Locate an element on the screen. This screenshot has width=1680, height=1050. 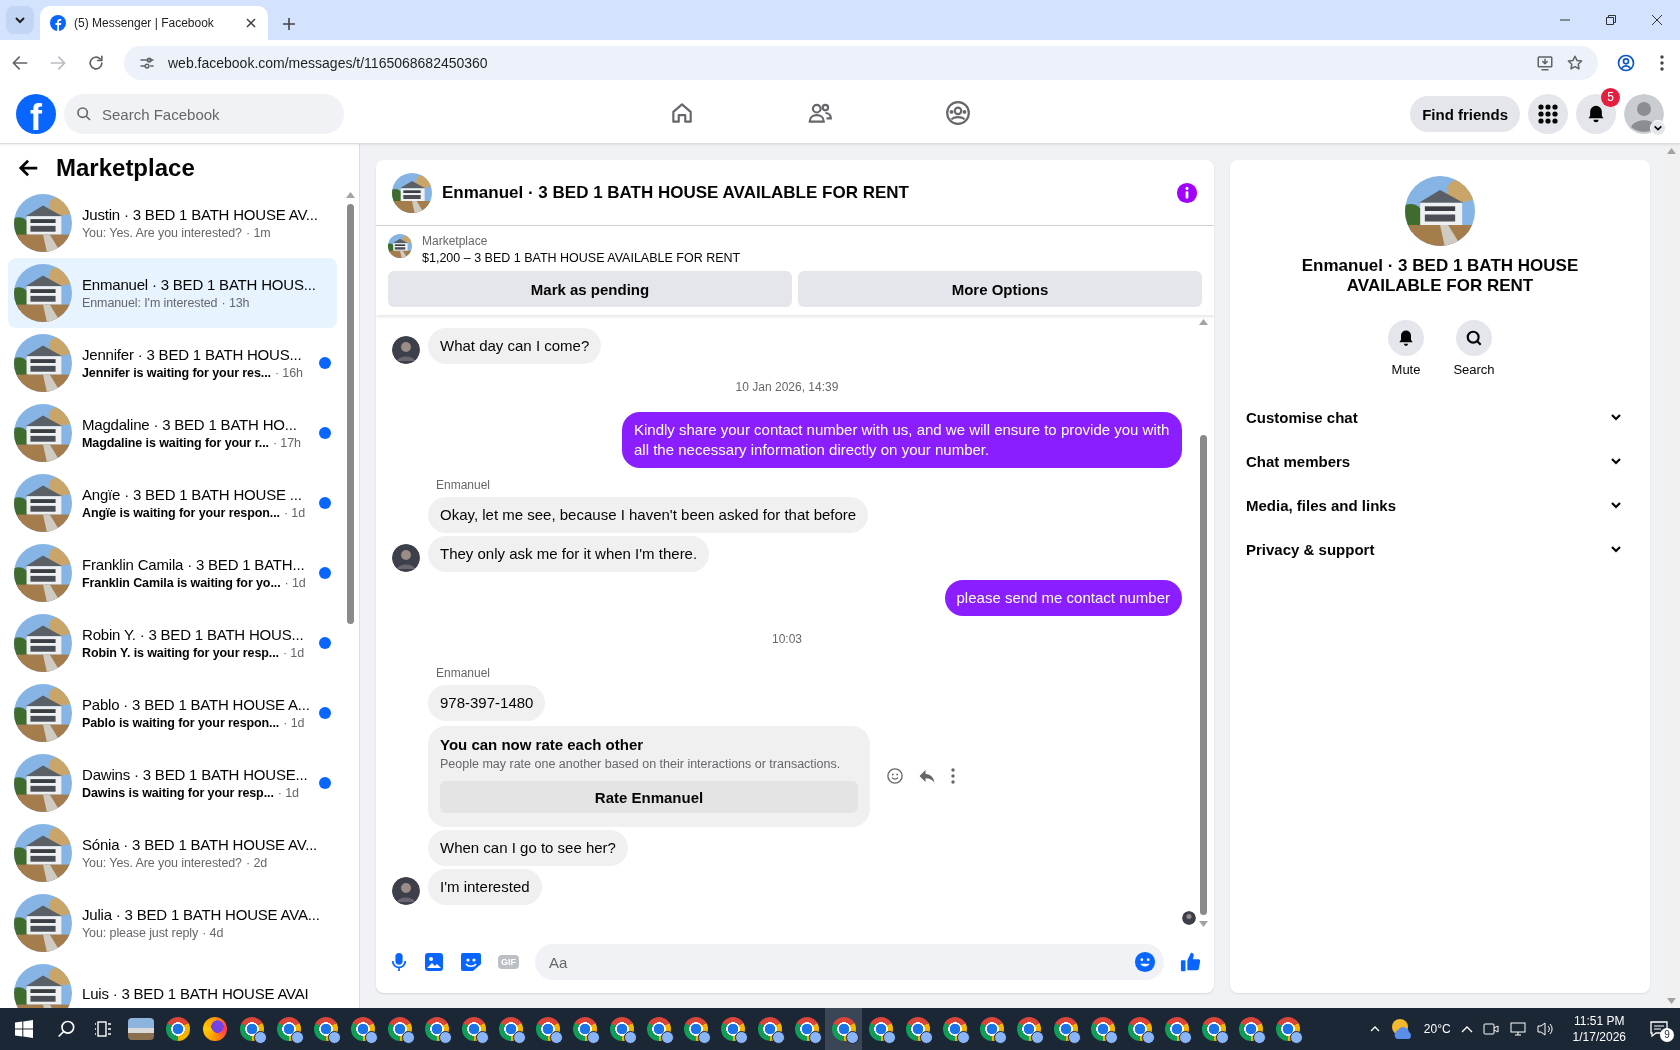
clock-date: 1/17/2026 is located at coordinates (1599, 1037).